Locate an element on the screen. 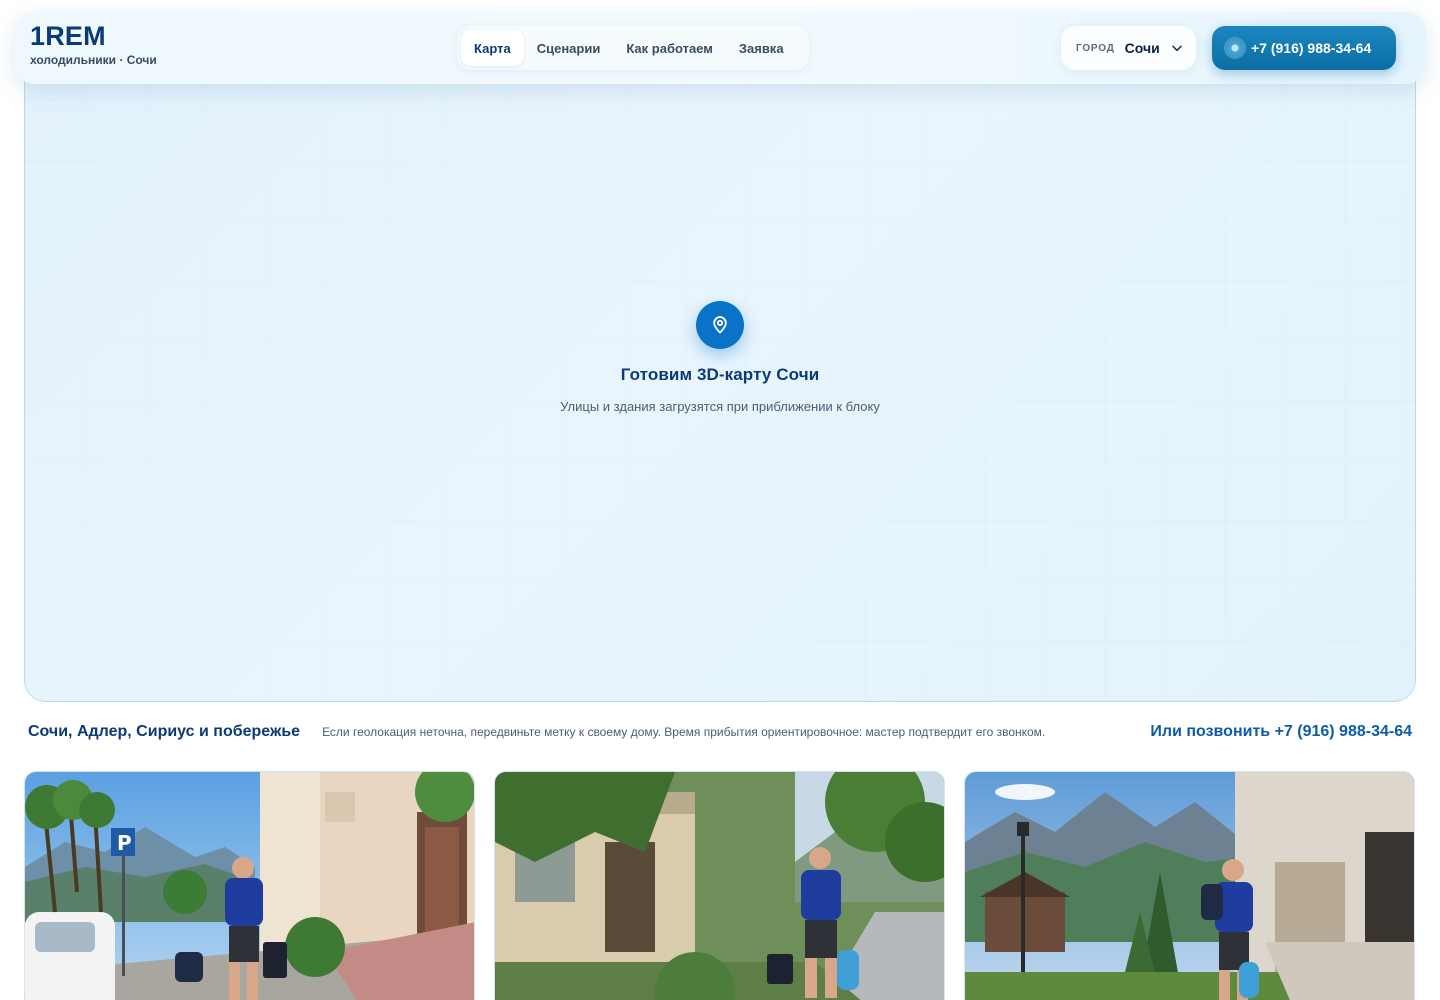 The width and height of the screenshot is (1440, 1000). nav-item-map: Карта is located at coordinates (492, 48).